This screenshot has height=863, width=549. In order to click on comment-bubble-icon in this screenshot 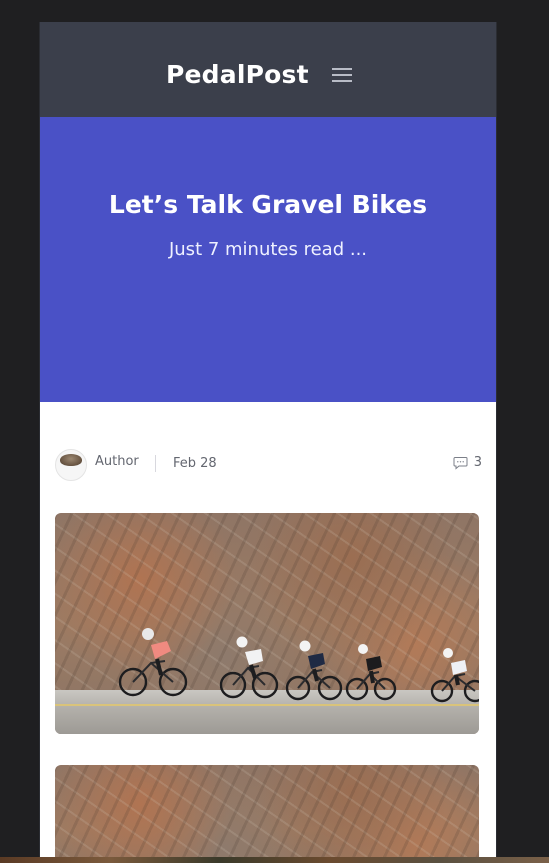, I will do `click(460, 463)`.